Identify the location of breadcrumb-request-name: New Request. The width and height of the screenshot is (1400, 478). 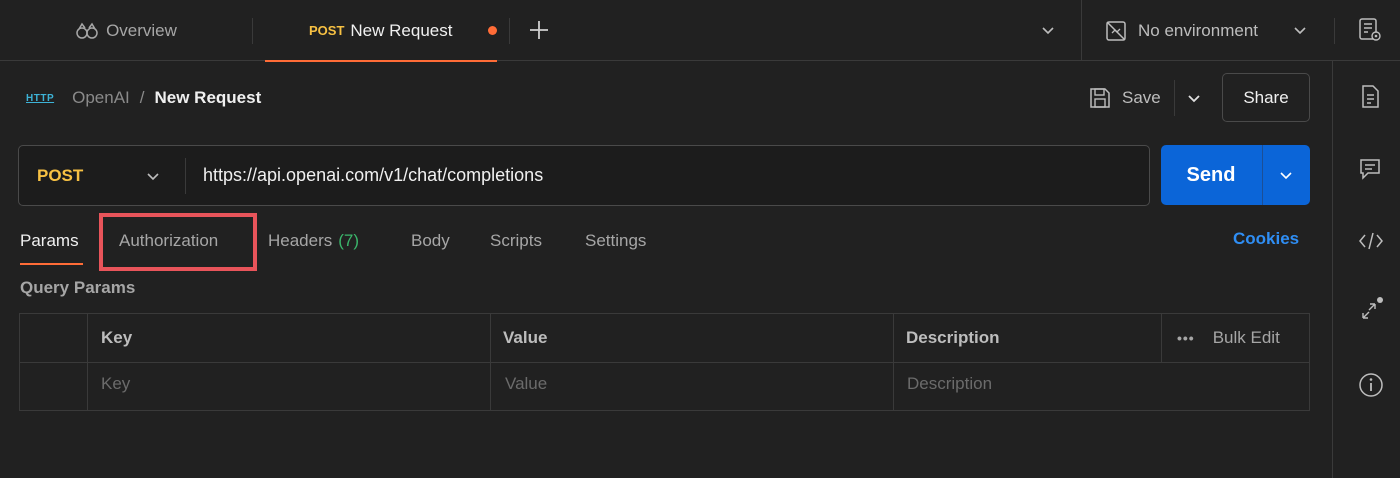
(208, 98).